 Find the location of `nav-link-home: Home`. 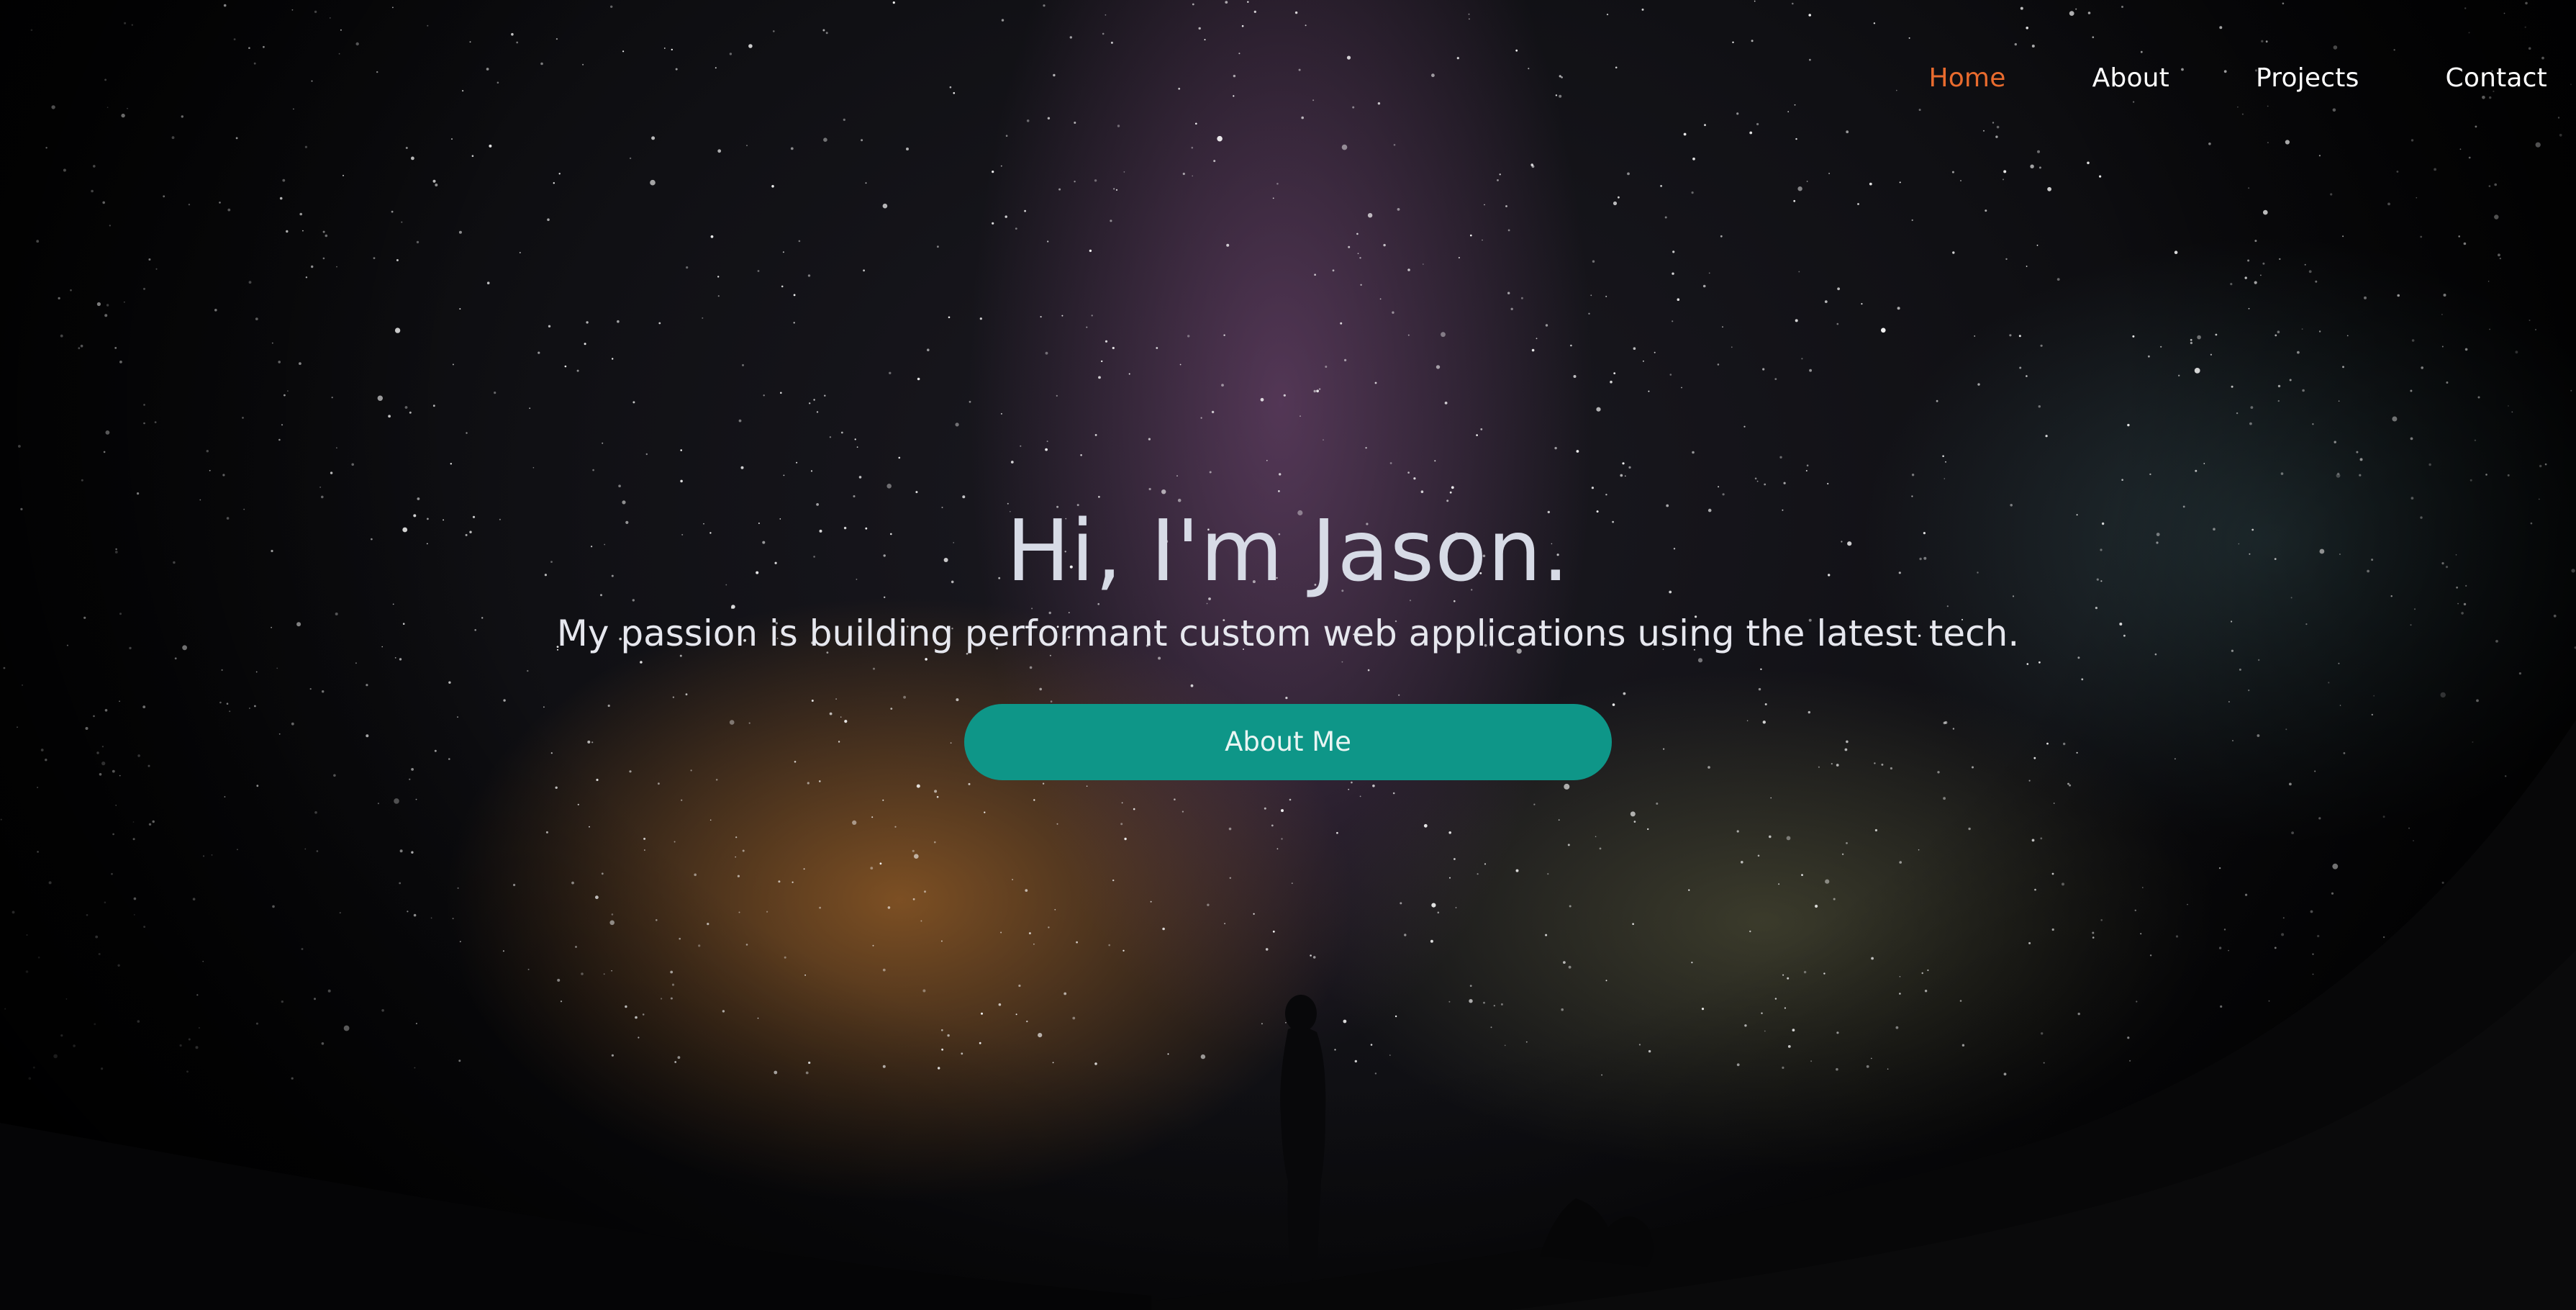

nav-link-home: Home is located at coordinates (1967, 78).